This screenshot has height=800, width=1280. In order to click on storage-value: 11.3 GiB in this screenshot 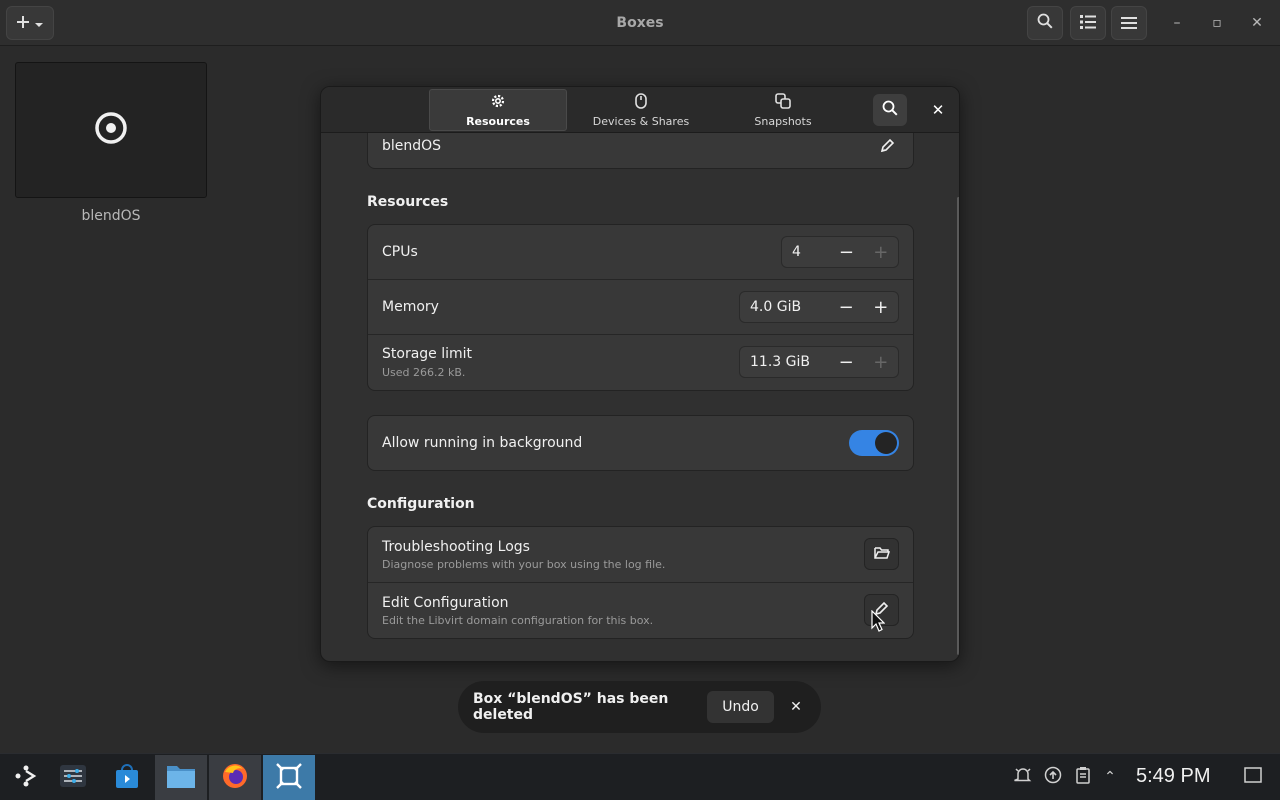, I will do `click(784, 362)`.